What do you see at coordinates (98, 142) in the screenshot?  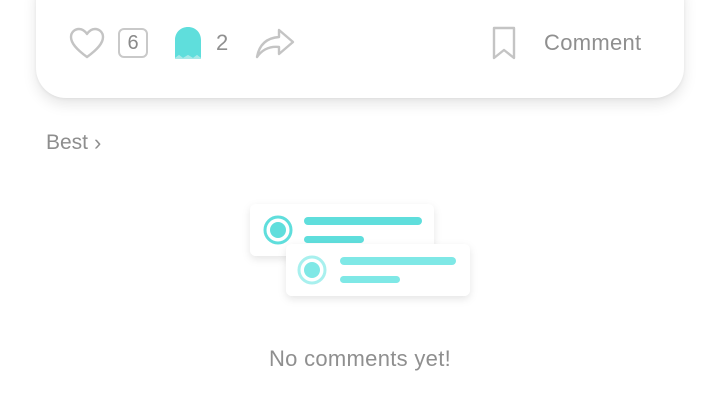 I see `chevron-right-icon: ›` at bounding box center [98, 142].